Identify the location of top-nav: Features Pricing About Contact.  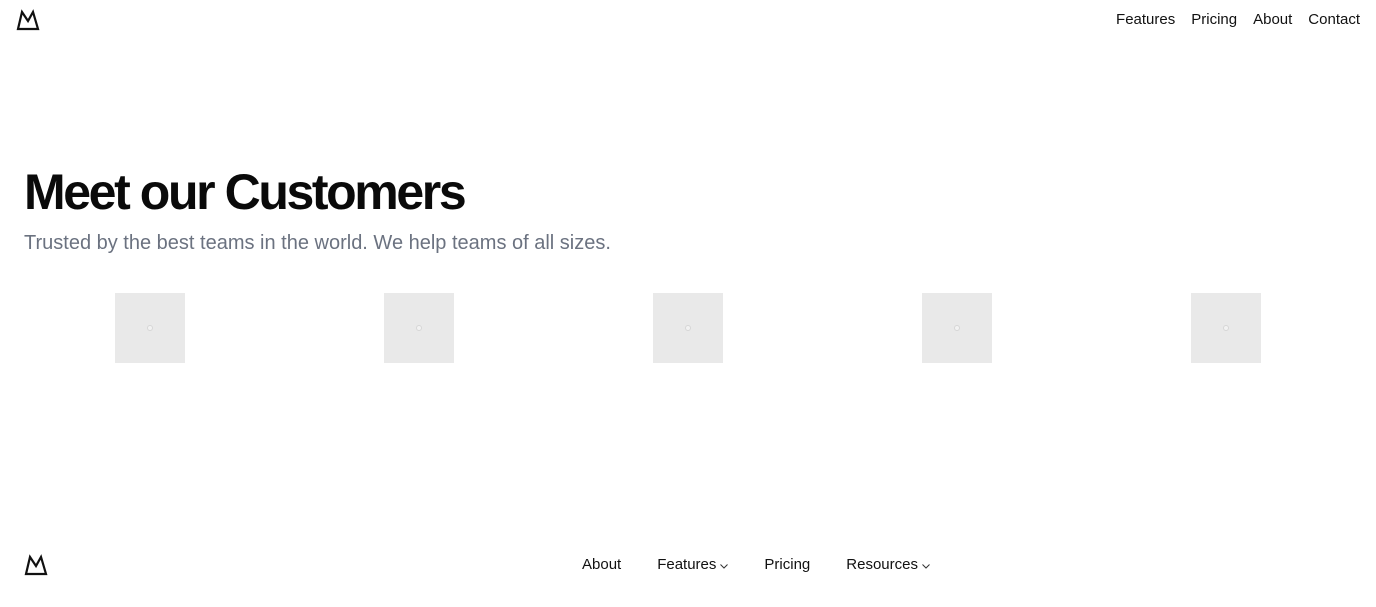
(1238, 20).